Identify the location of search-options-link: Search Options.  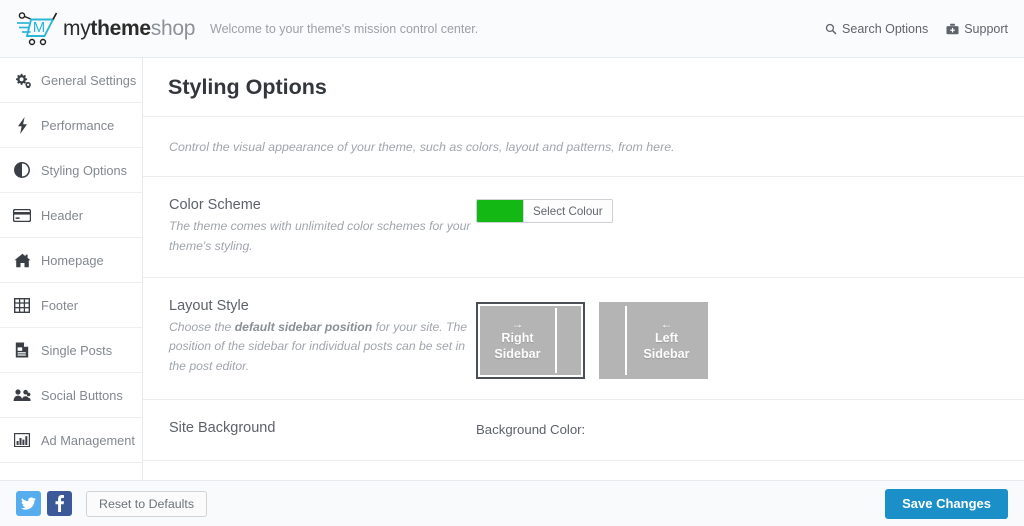
(876, 29).